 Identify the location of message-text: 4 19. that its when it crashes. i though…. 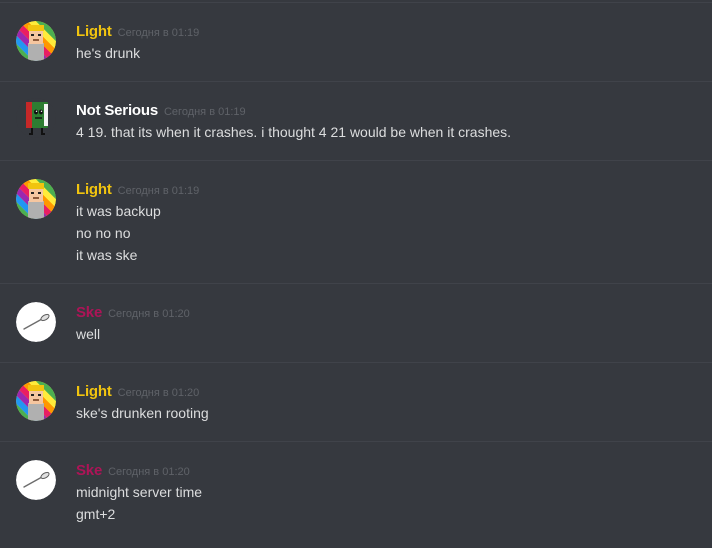
(294, 132).